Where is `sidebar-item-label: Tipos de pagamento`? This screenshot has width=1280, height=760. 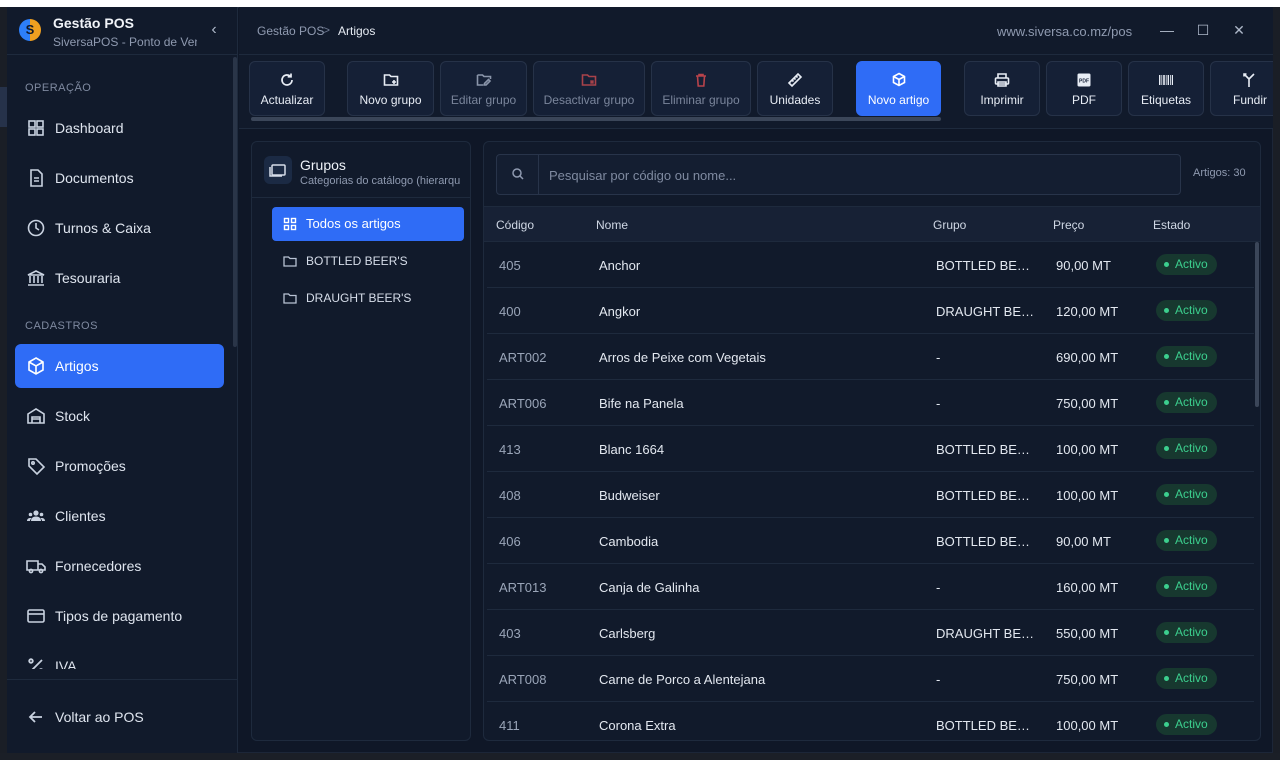 sidebar-item-label: Tipos de pagamento is located at coordinates (119, 616).